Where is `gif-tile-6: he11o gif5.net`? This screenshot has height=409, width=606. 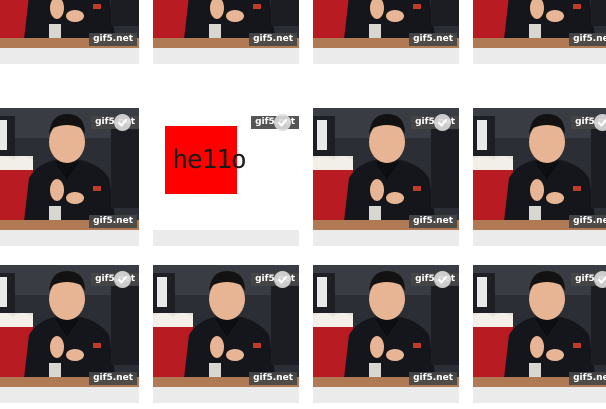
gif-tile-6: he11o gif5.net is located at coordinates (226, 177).